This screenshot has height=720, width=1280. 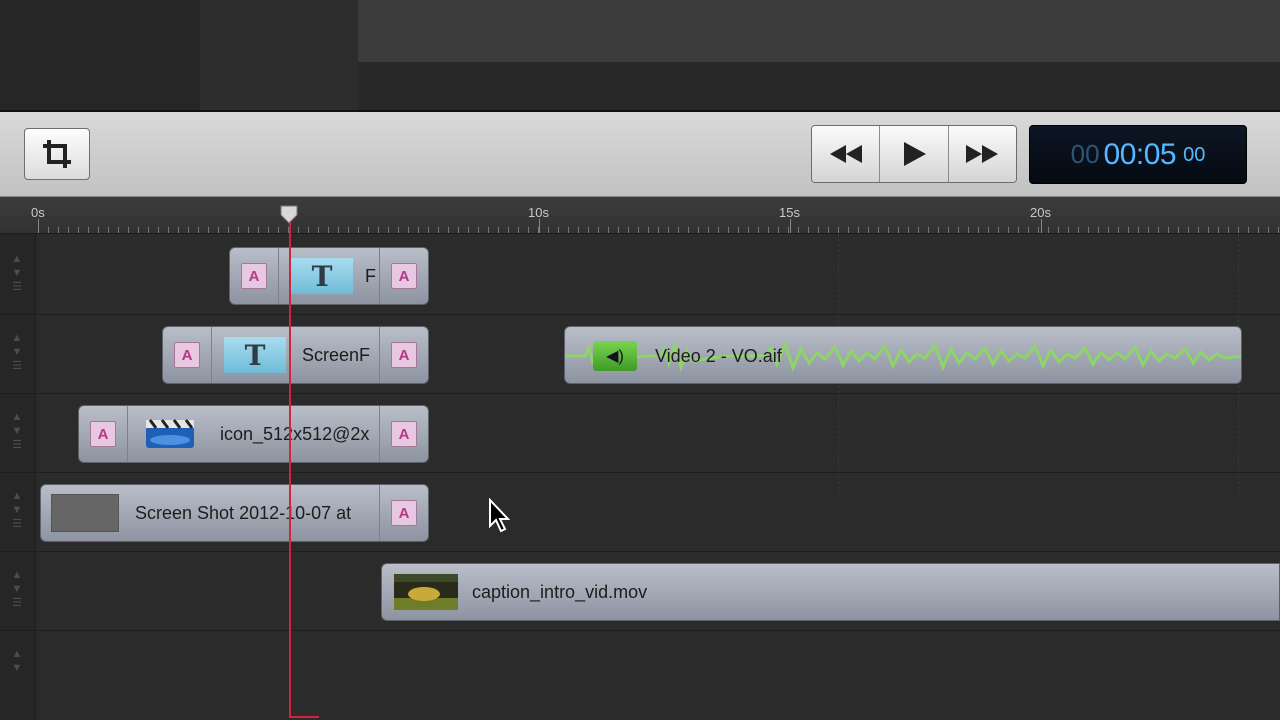 I want to click on icon-clip: A icon_512x512@2x A, so click(x=253, y=434).